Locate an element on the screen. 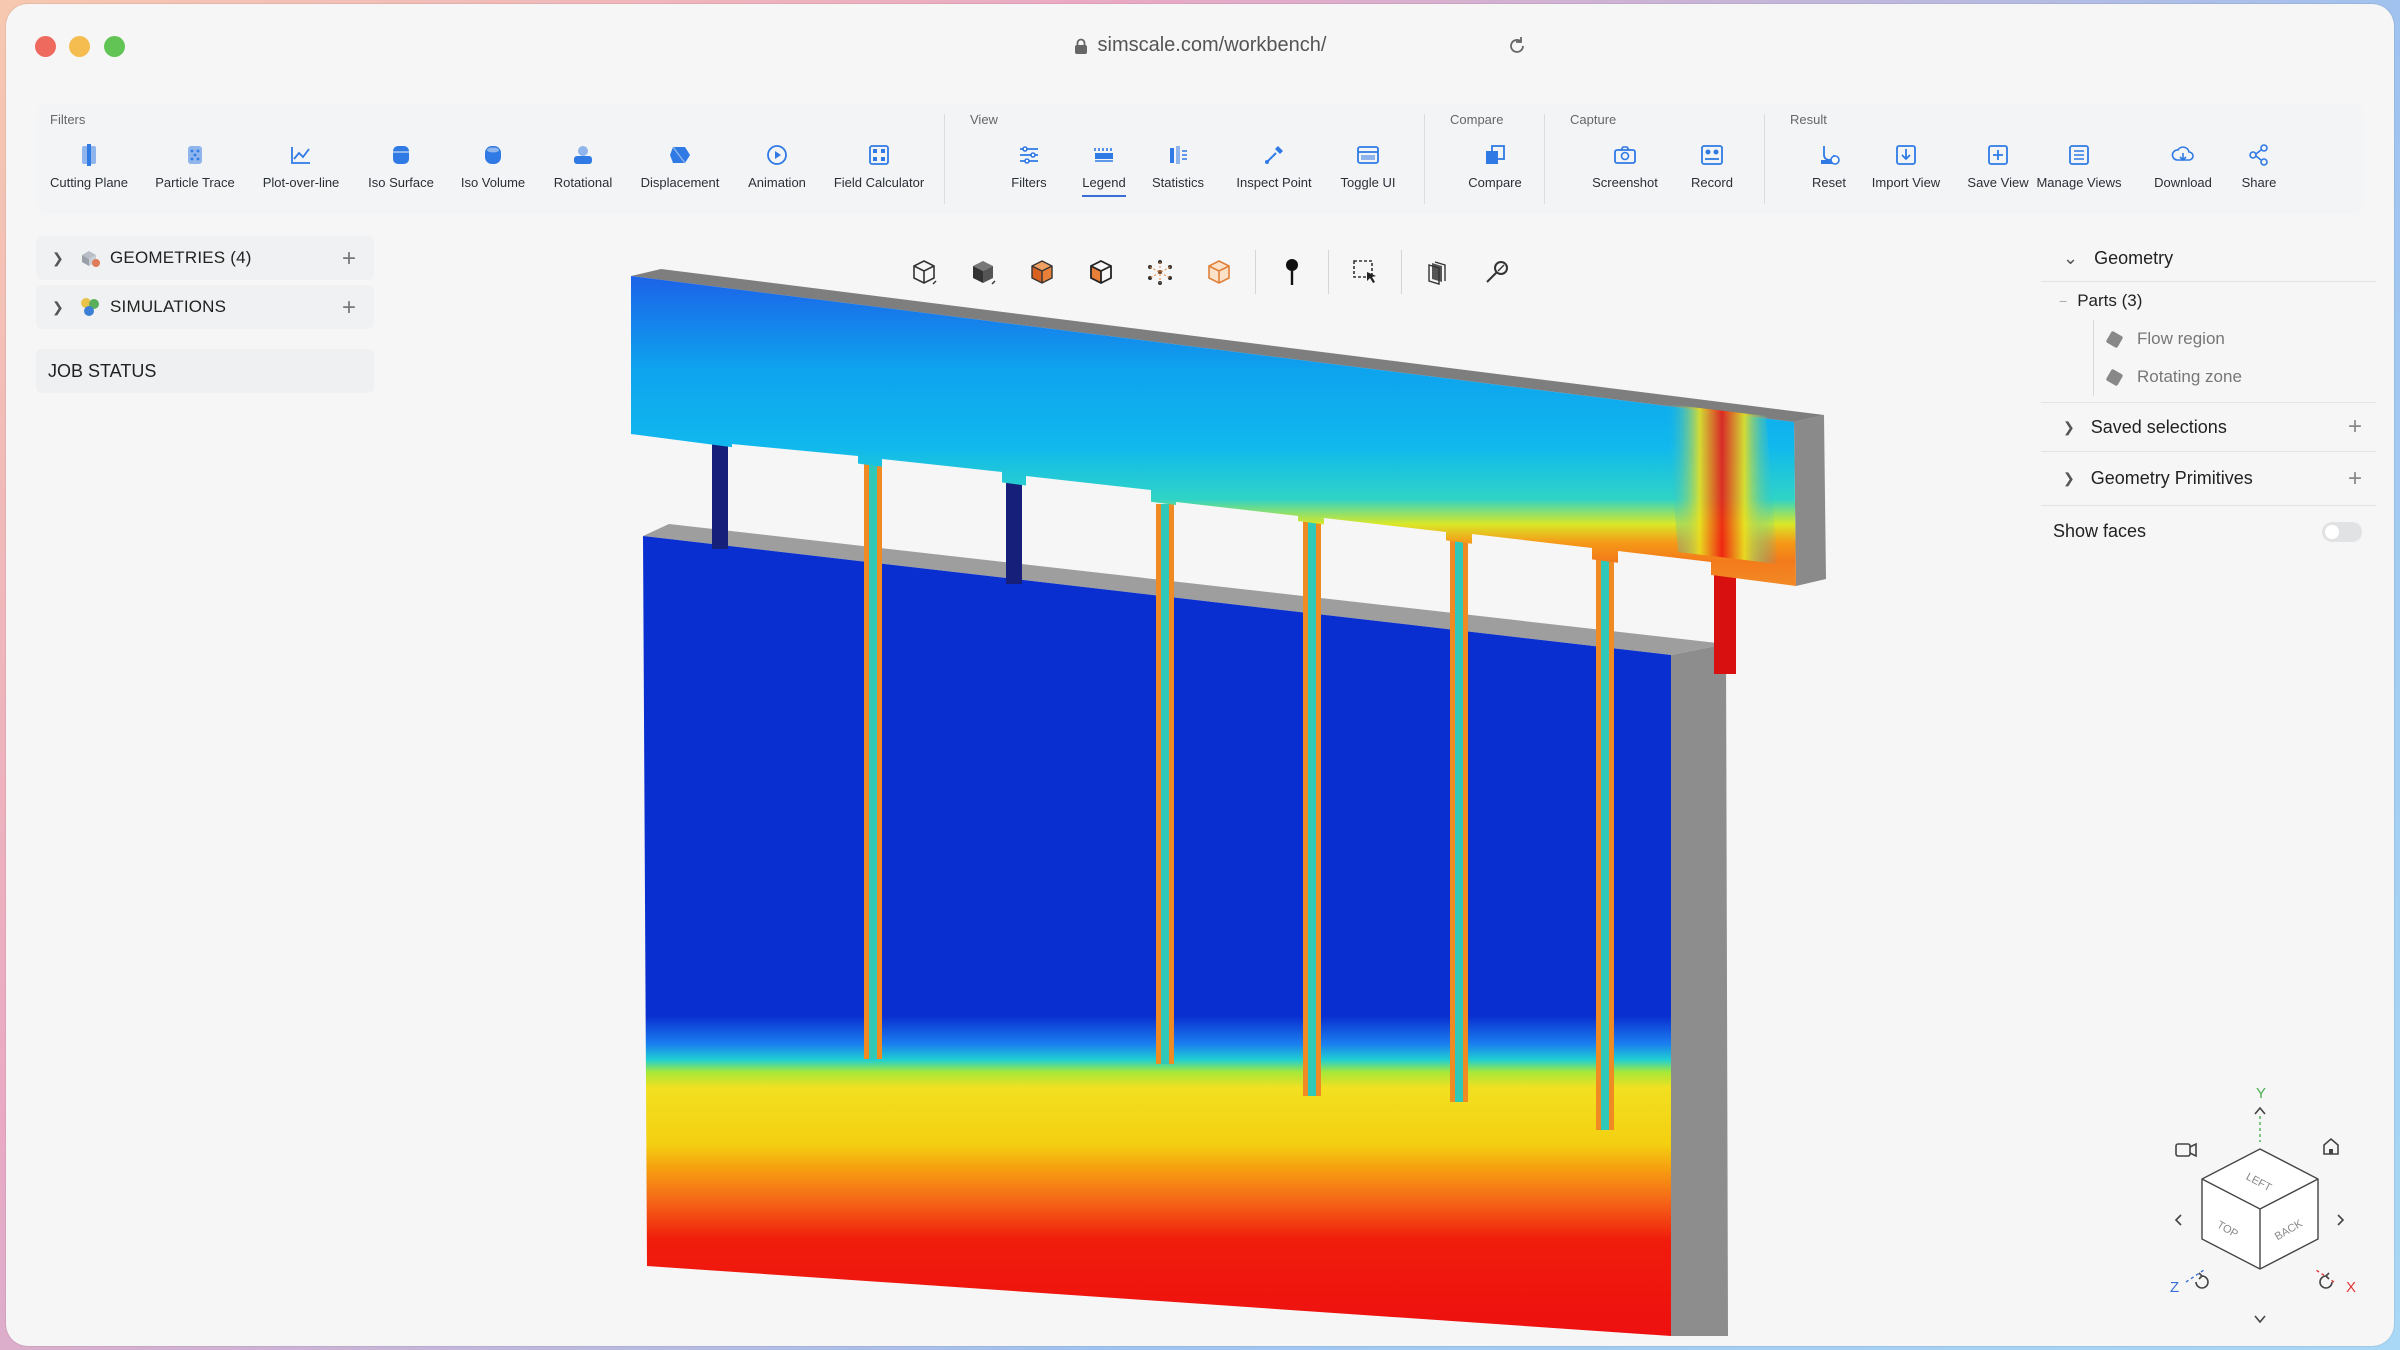 The image size is (2400, 1350). record-icon is located at coordinates (1712, 155).